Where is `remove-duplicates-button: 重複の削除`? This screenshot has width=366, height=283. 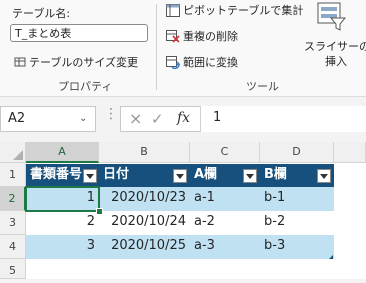 remove-duplicates-button: 重複の削除 is located at coordinates (202, 36).